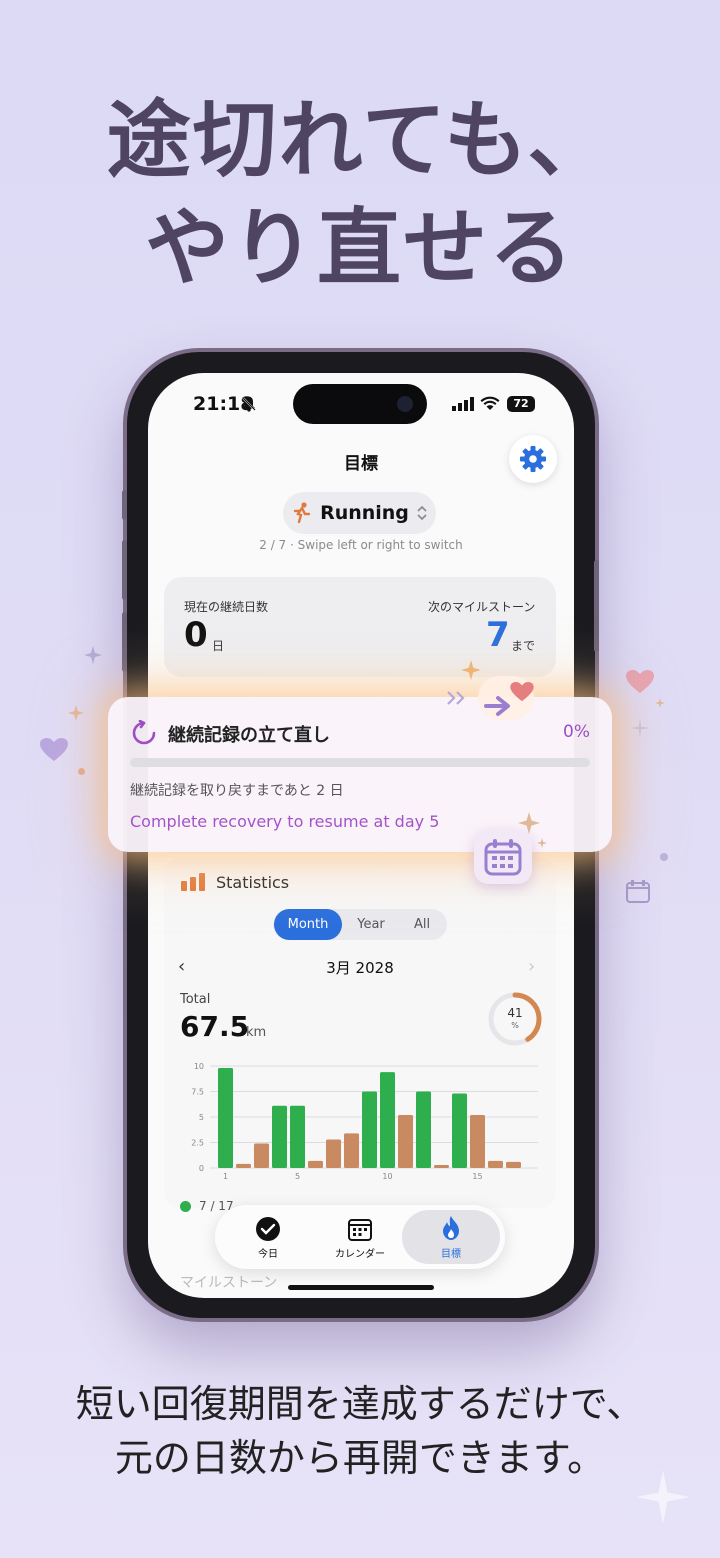 This screenshot has width=720, height=1558. What do you see at coordinates (249, 404) in the screenshot?
I see `bell-slash-icon` at bounding box center [249, 404].